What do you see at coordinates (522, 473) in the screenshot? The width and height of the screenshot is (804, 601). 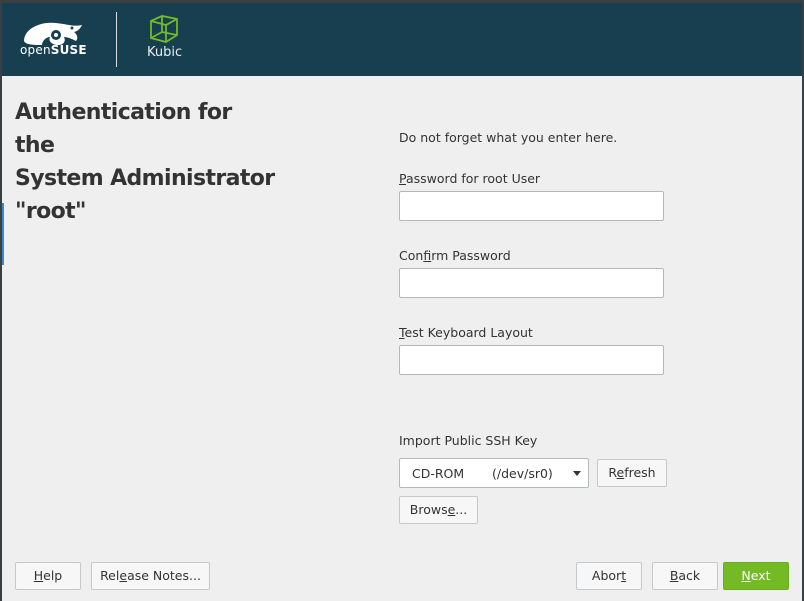 I see `ssh-device-path: (/dev/sr0)` at bounding box center [522, 473].